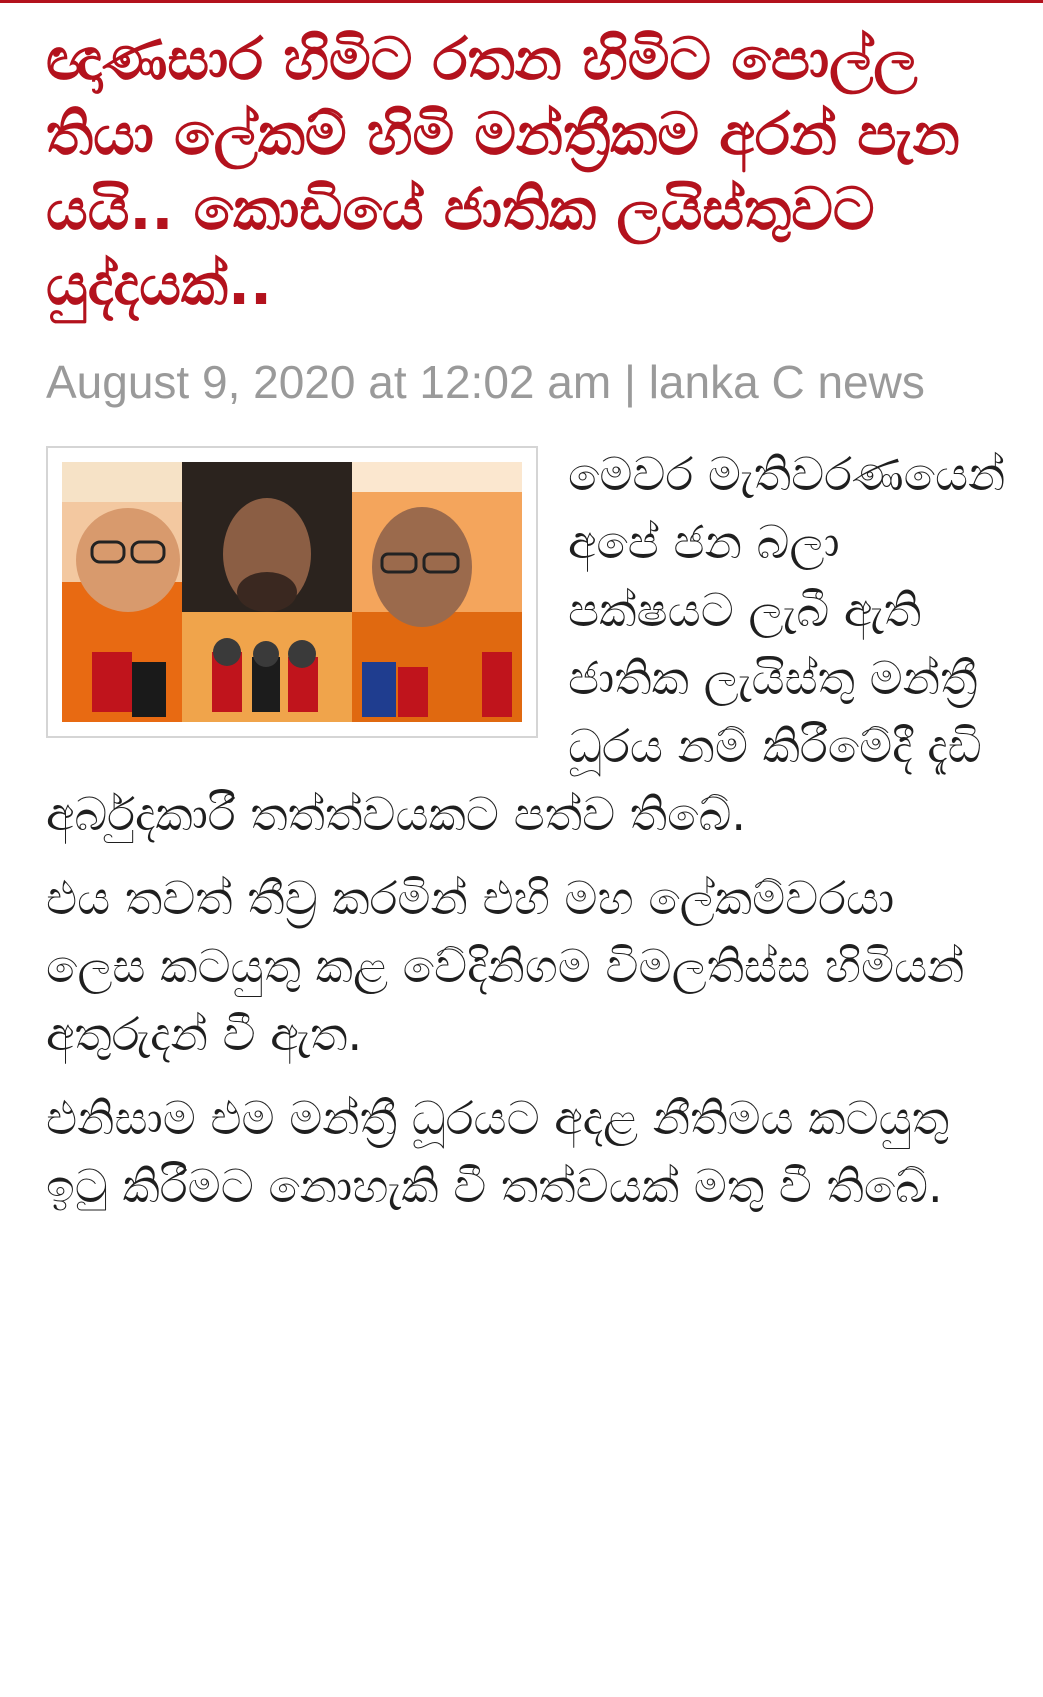  I want to click on article-photo, so click(292, 592).